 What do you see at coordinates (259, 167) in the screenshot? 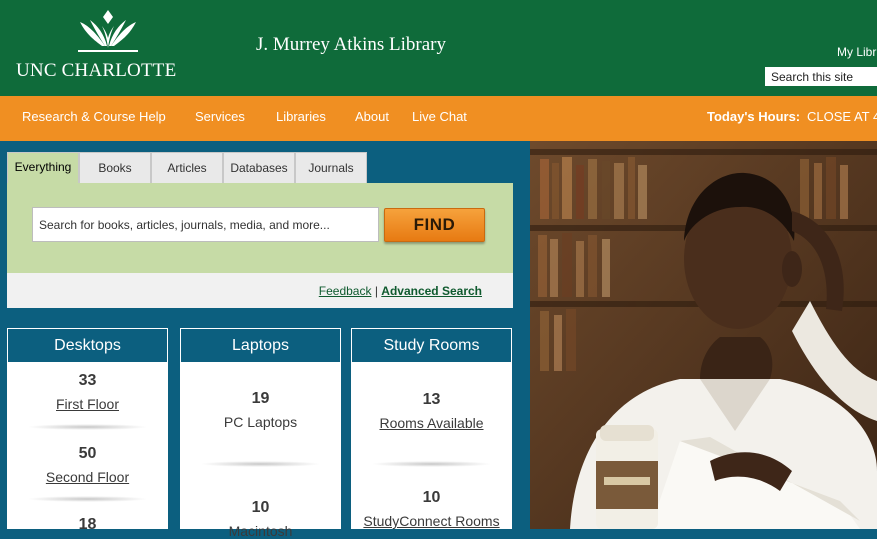
I see `tab-databases: Databases` at bounding box center [259, 167].